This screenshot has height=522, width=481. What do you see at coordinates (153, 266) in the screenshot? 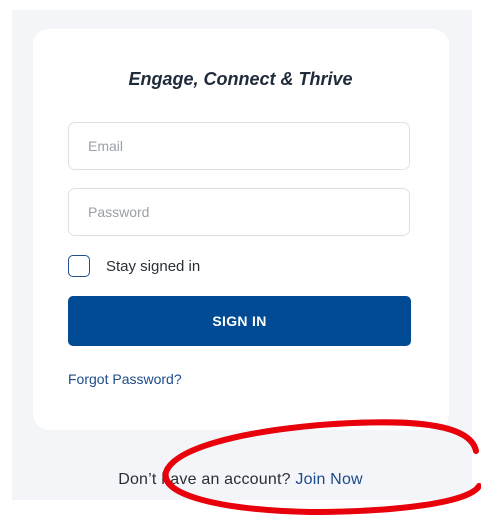
I see `stay-signed-in-label: Stay signed in` at bounding box center [153, 266].